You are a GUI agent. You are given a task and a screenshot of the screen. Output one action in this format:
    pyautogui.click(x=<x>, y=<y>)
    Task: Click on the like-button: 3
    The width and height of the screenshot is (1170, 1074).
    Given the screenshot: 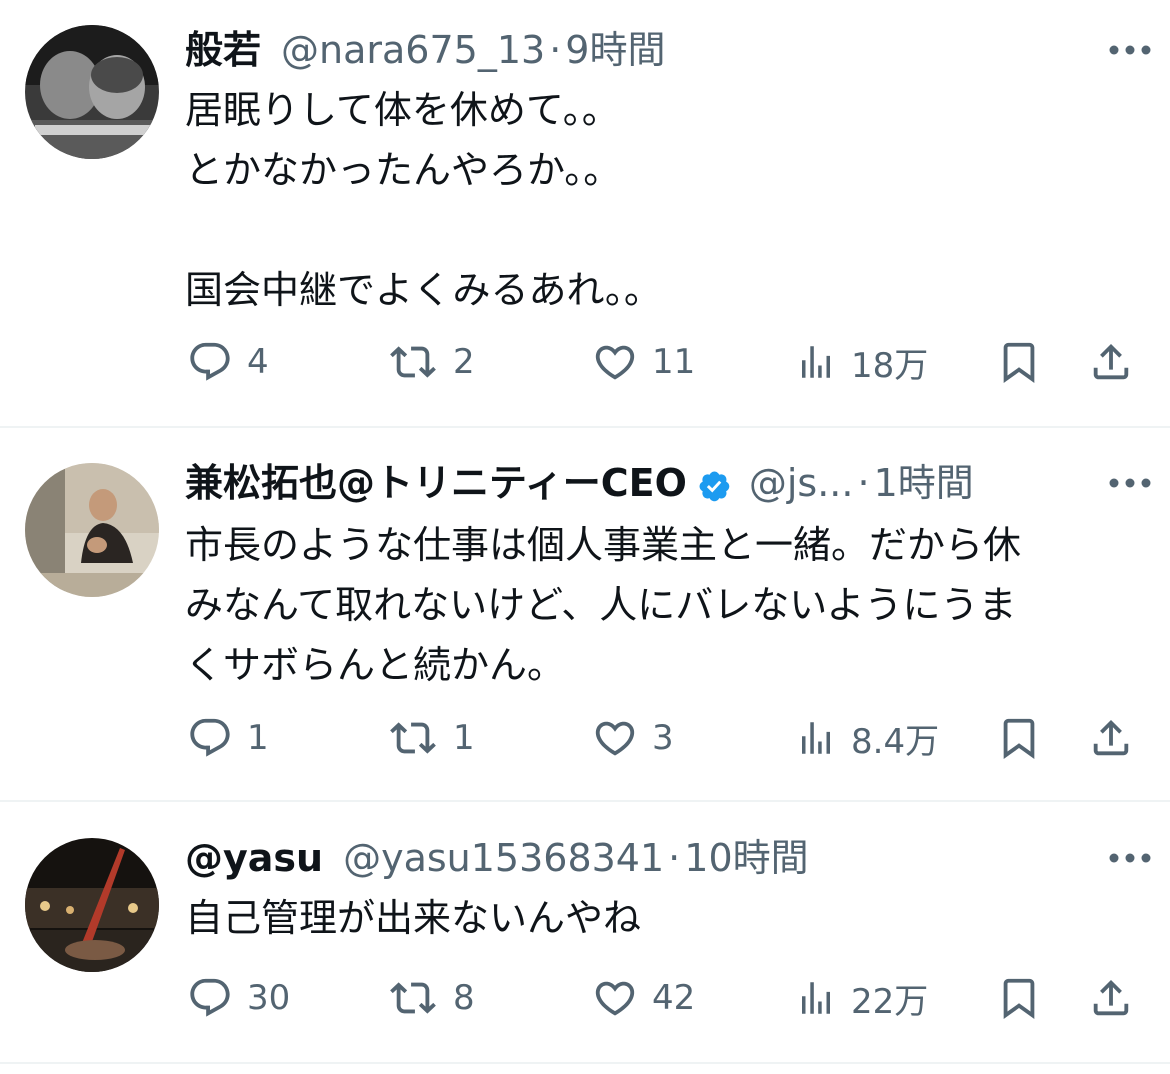 What is the action you would take?
    pyautogui.click(x=633, y=738)
    